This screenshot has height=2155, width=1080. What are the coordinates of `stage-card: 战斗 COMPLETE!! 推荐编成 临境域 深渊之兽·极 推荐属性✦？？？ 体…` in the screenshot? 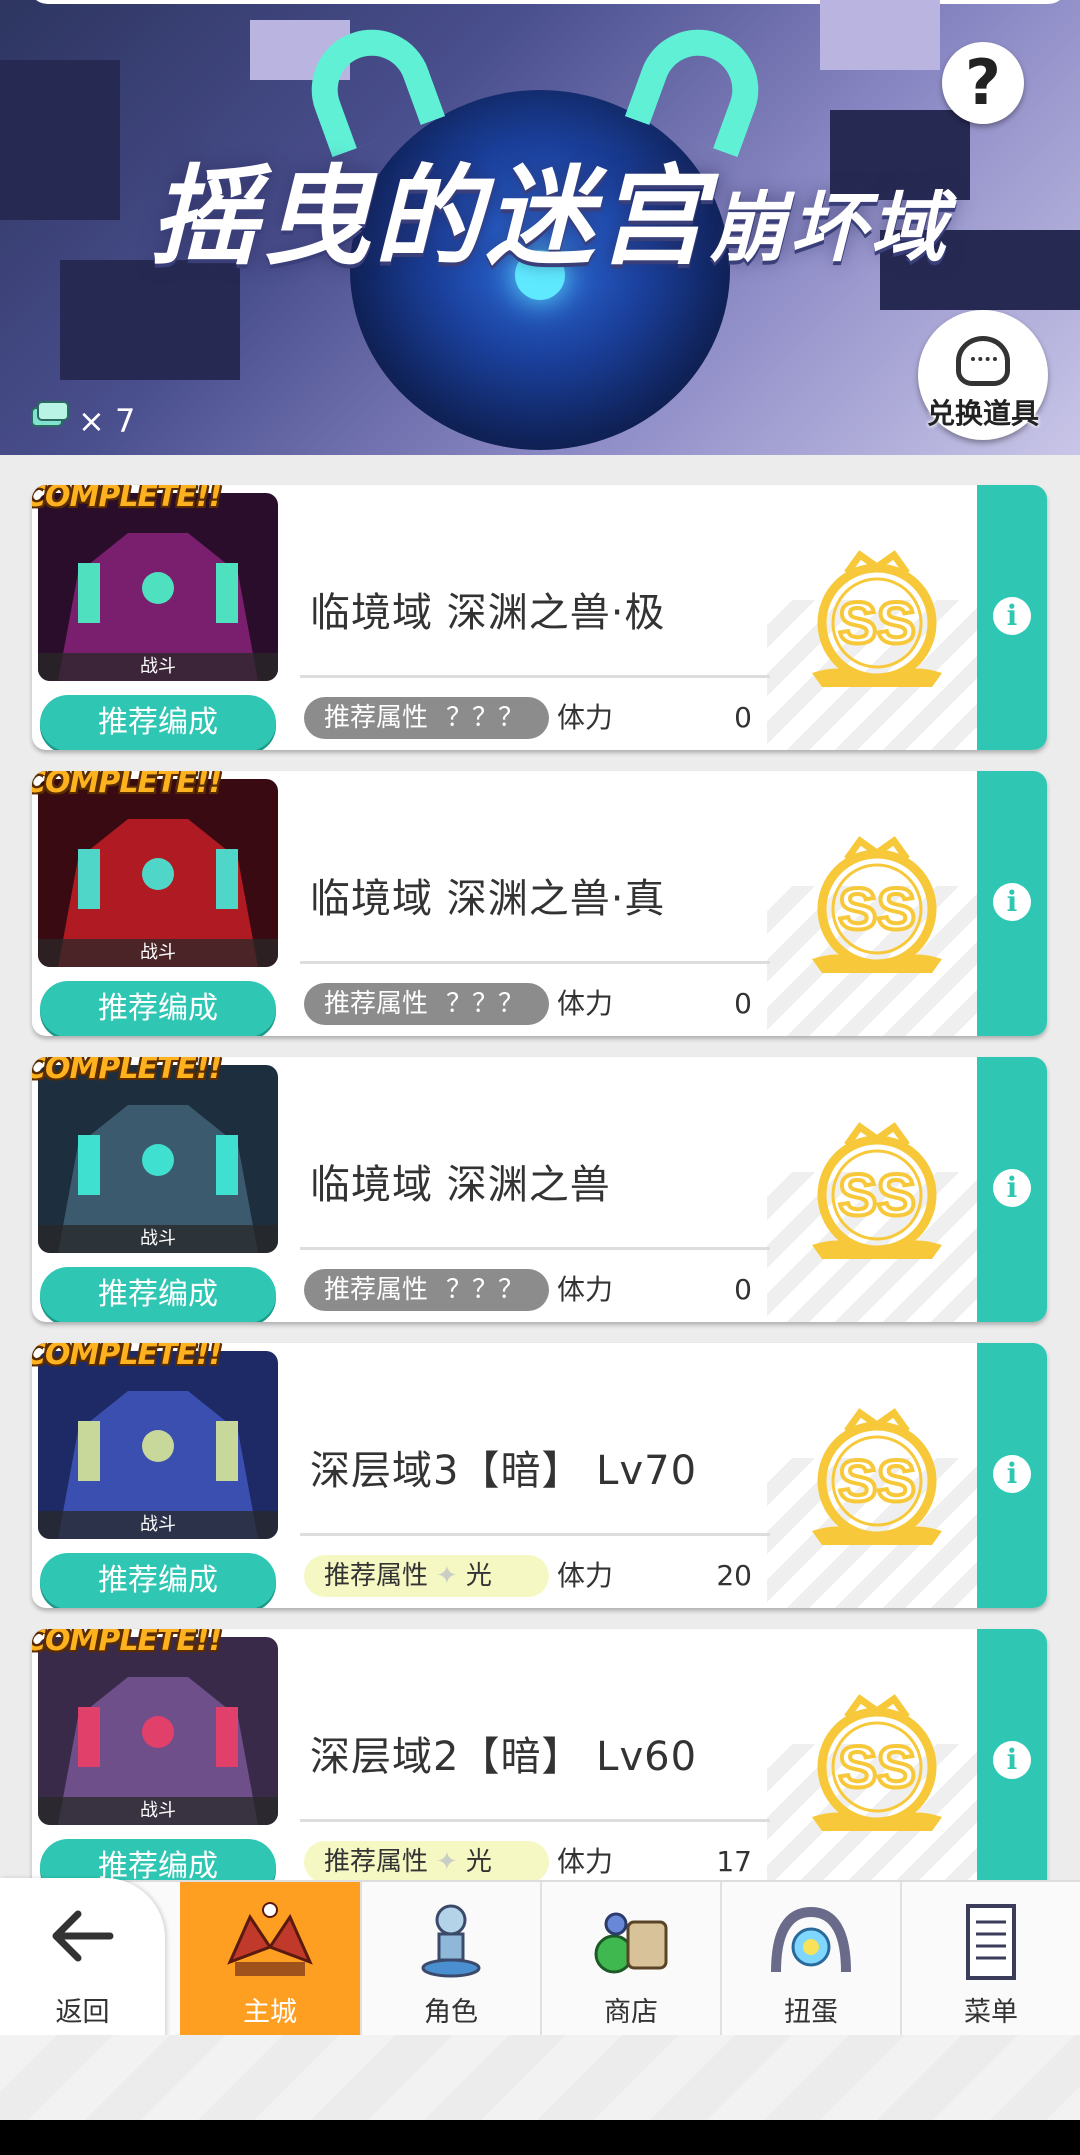 It's located at (539, 617).